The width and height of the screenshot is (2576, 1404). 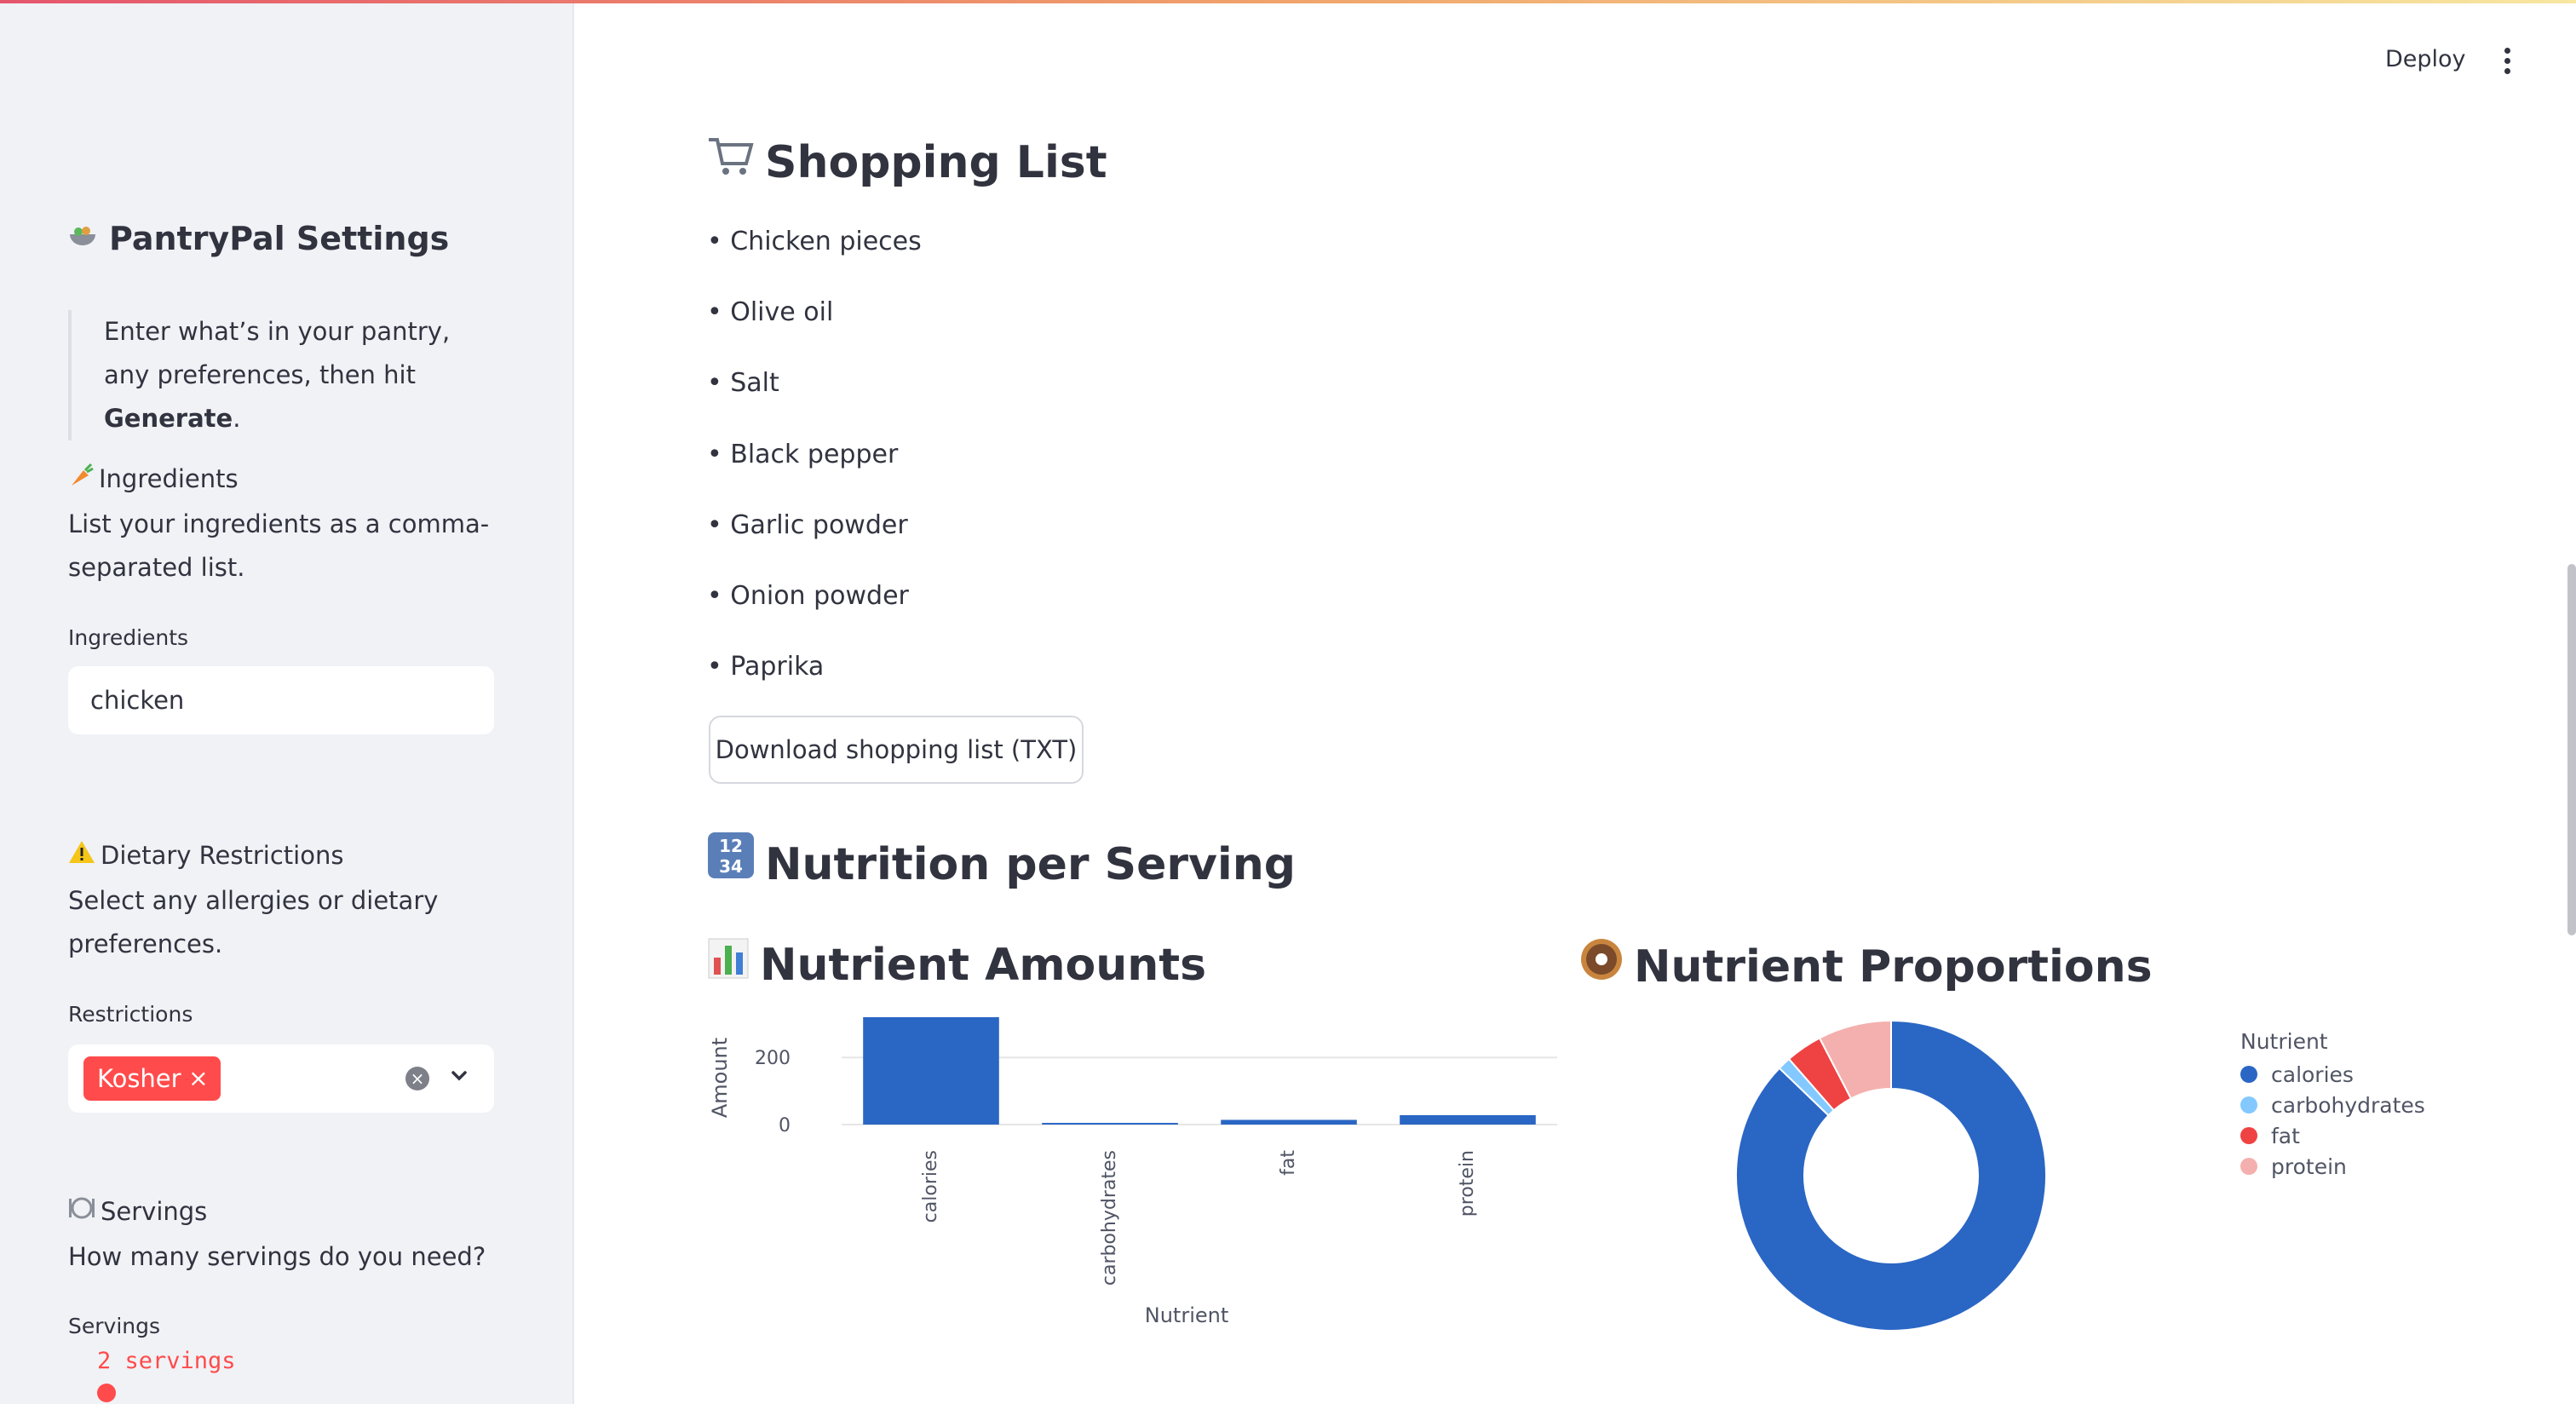 I want to click on servings-title: Servings, so click(x=137, y=1211).